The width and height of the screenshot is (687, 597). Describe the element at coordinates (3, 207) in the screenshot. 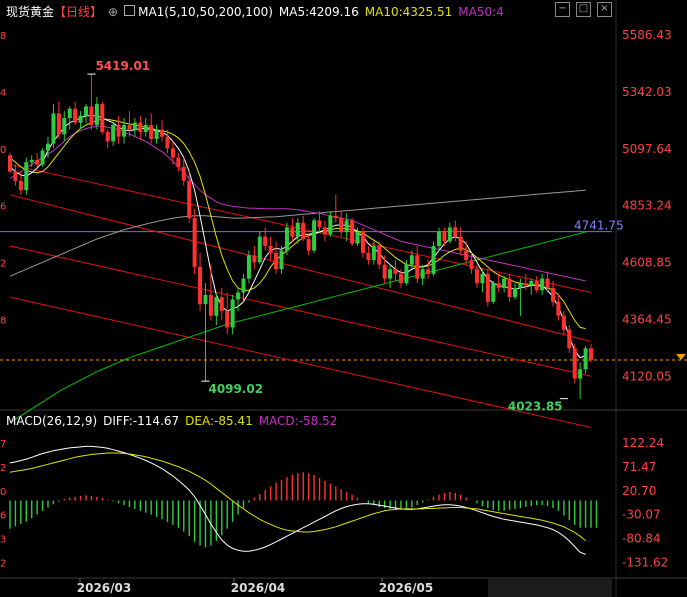

I see `left-clip-label: 6` at that location.